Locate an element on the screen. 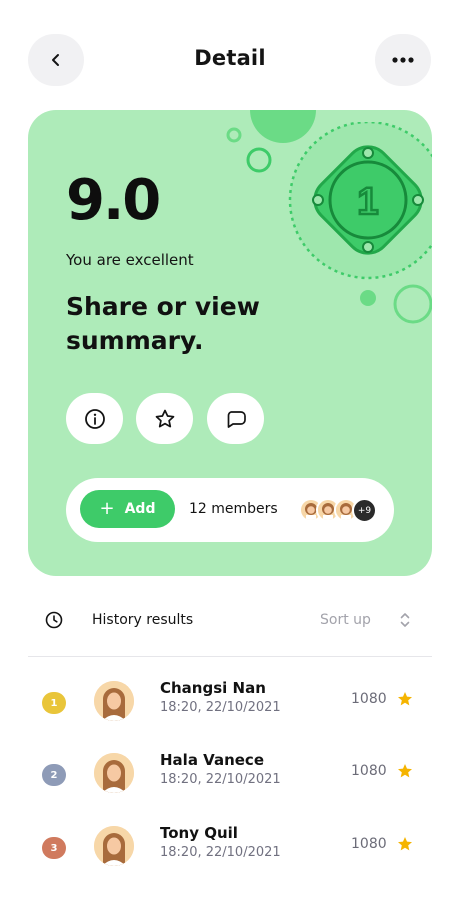  medal-number: 1 is located at coordinates (367, 202).